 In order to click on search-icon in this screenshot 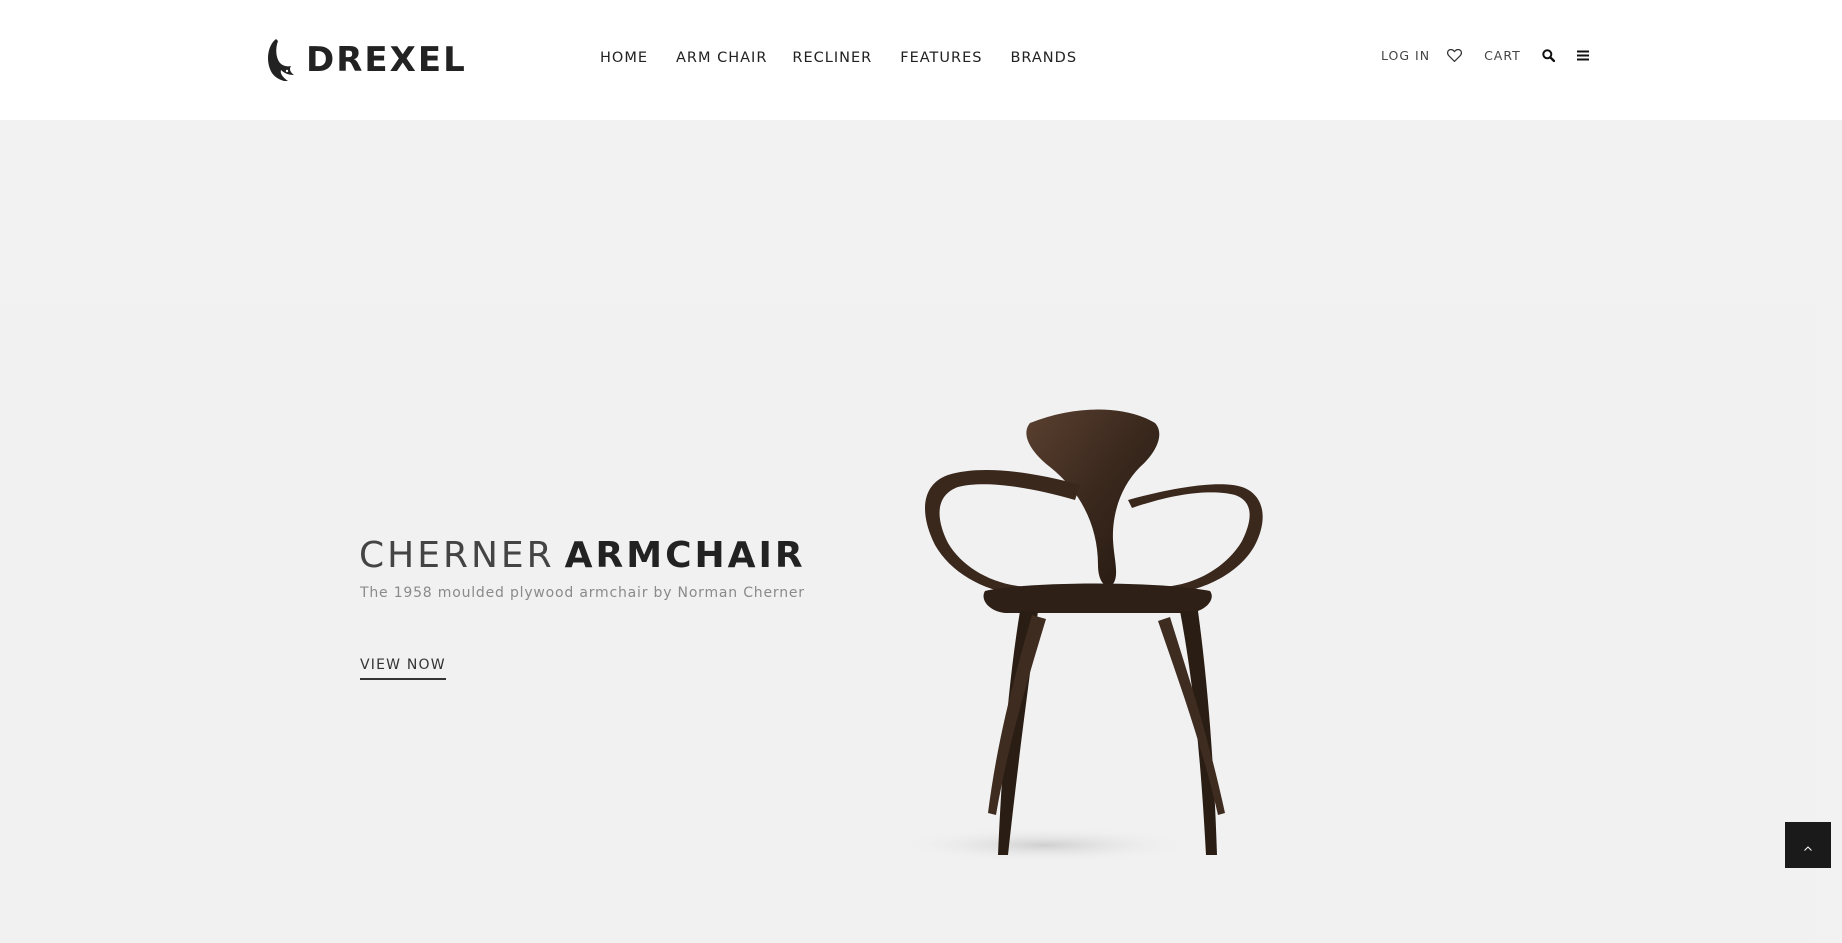, I will do `click(1548, 55)`.